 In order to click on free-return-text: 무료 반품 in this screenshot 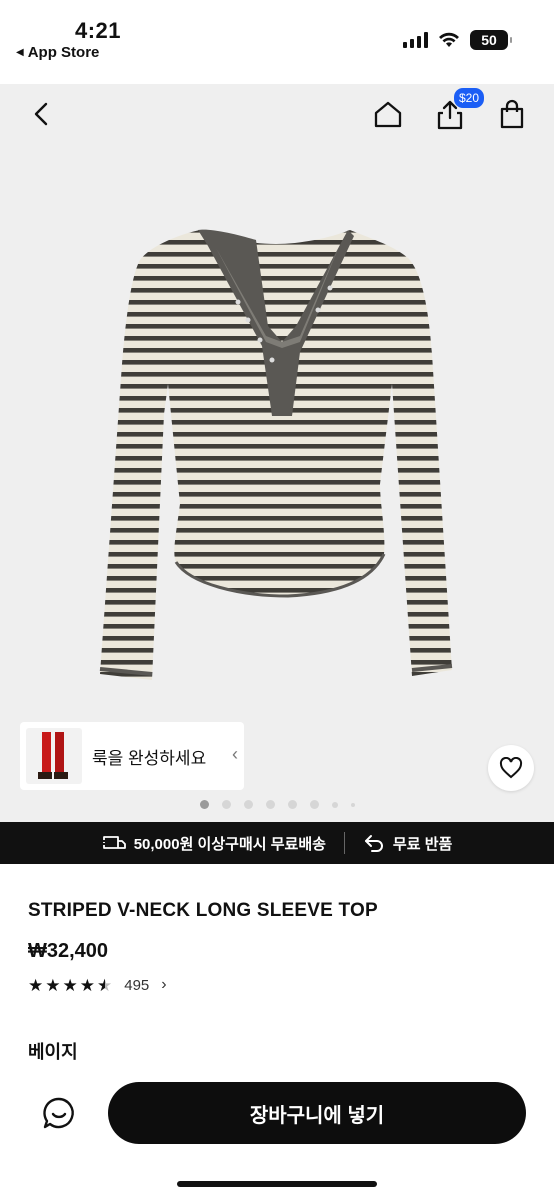, I will do `click(422, 844)`.